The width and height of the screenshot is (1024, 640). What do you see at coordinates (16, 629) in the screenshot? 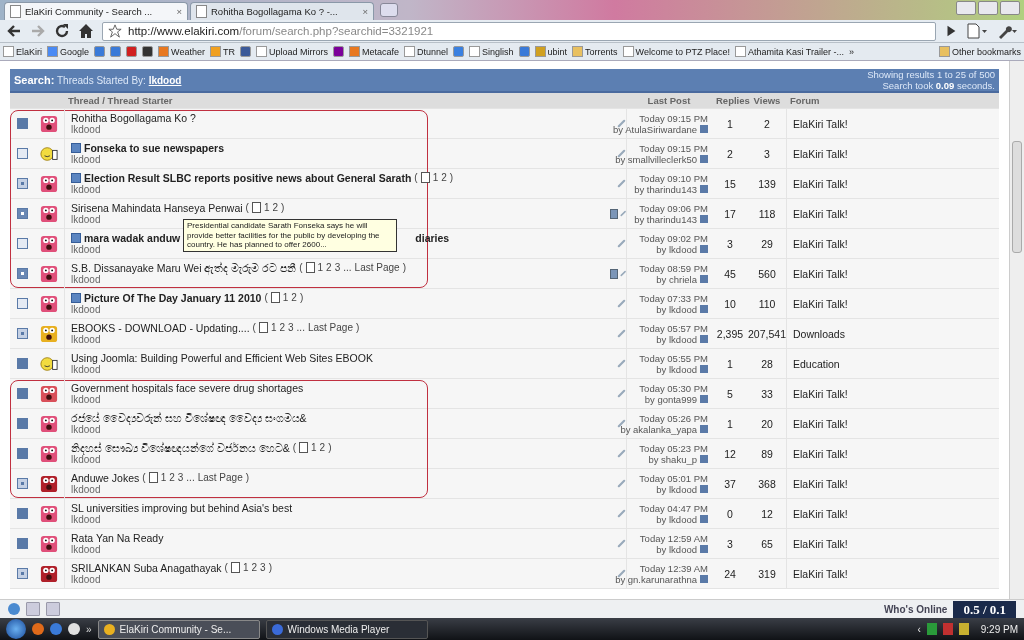
I see `start-button` at bounding box center [16, 629].